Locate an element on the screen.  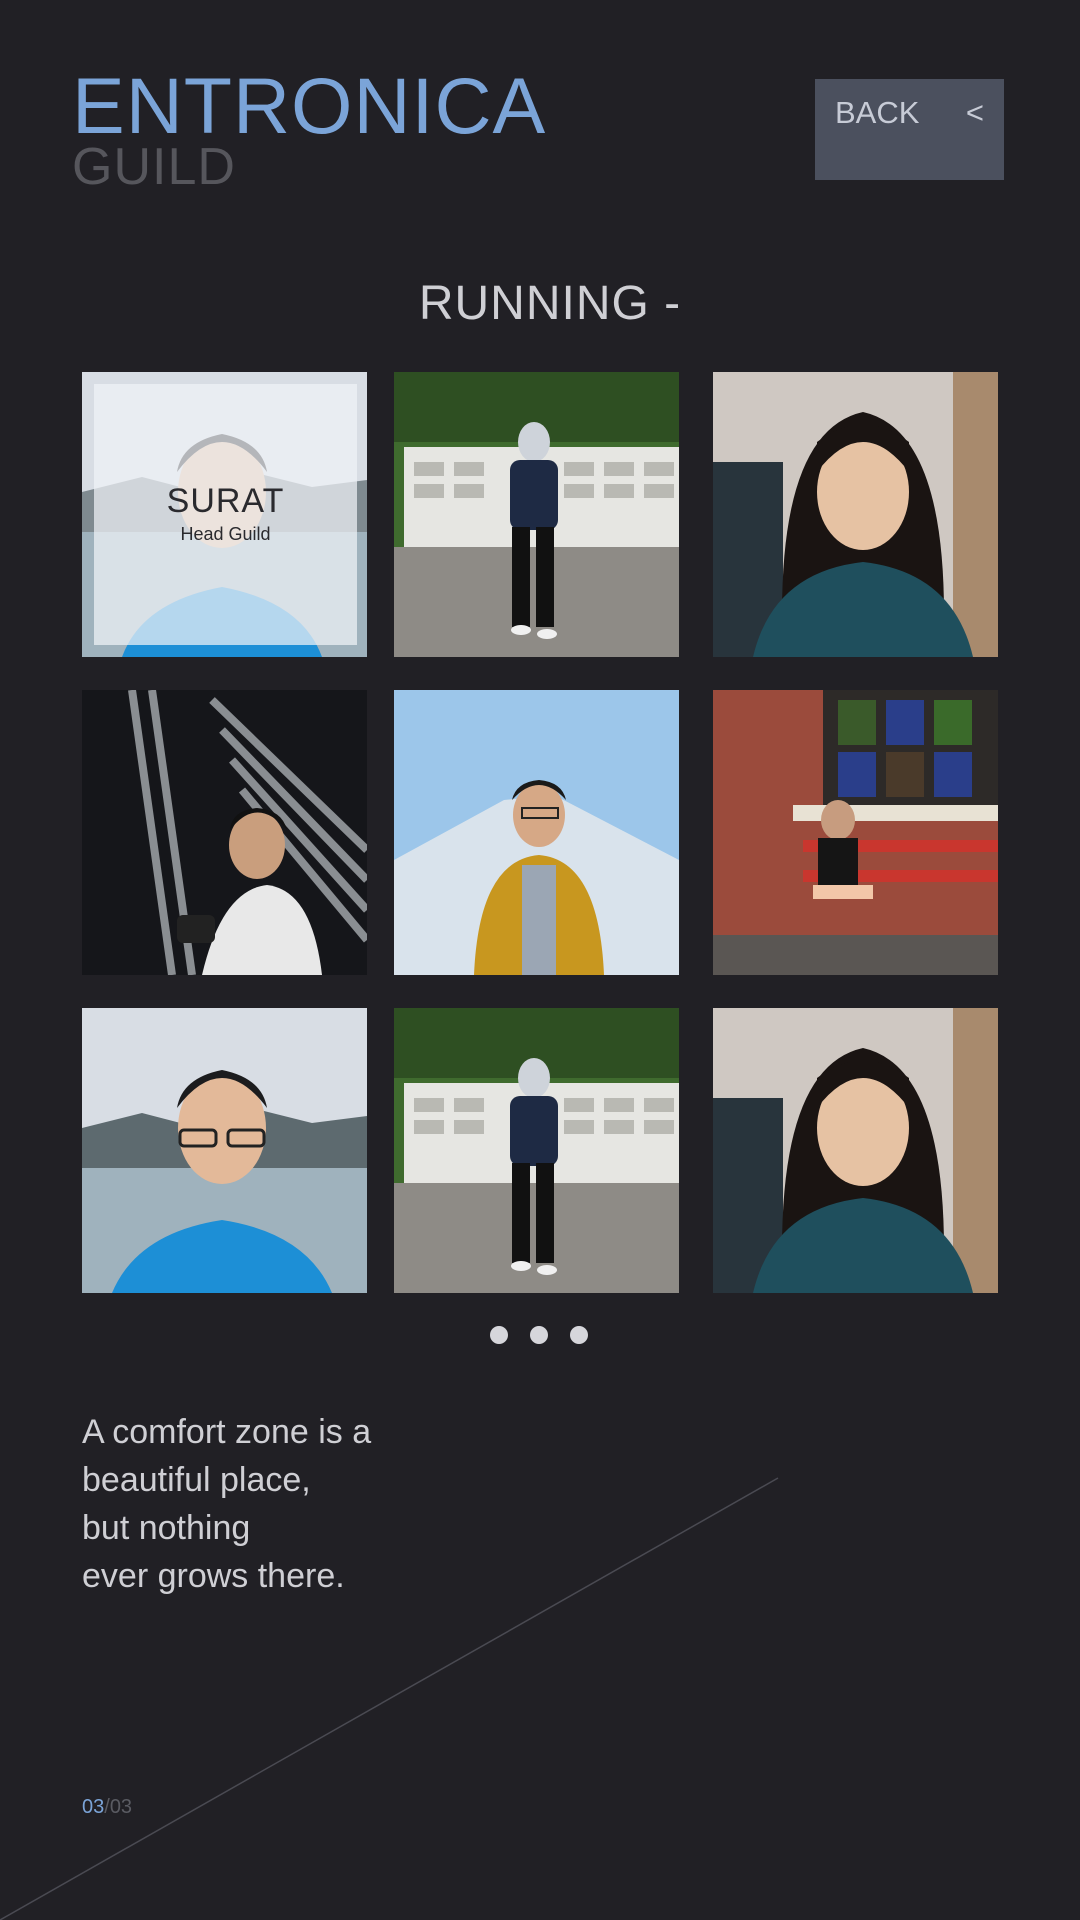
person-bench-photo is located at coordinates (855, 832).